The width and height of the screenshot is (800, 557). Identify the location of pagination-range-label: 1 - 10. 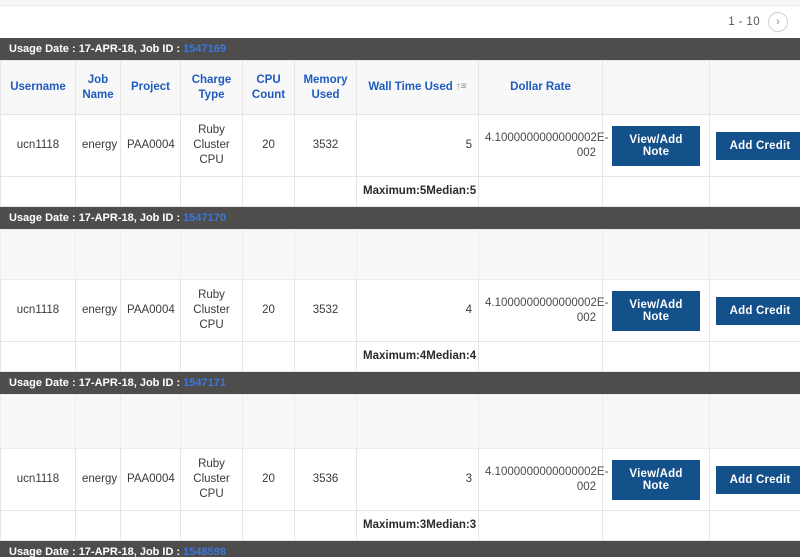
(744, 22).